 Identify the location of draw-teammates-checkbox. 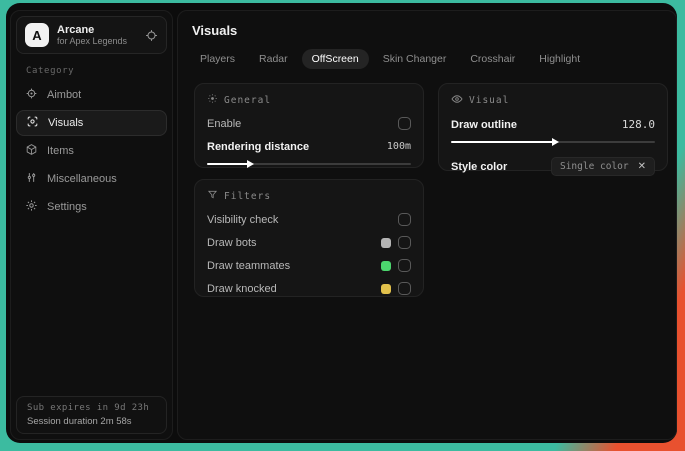
(404, 265).